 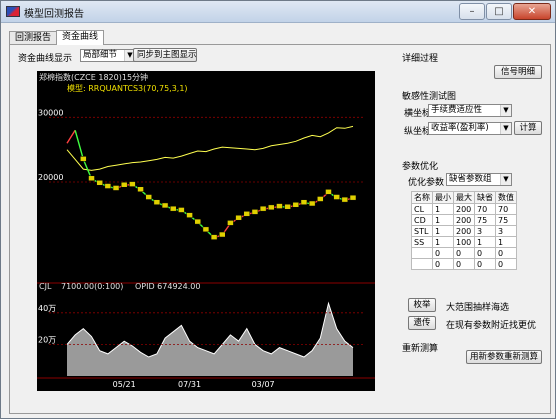 What do you see at coordinates (422, 220) in the screenshot?
I see `param-name: CD` at bounding box center [422, 220].